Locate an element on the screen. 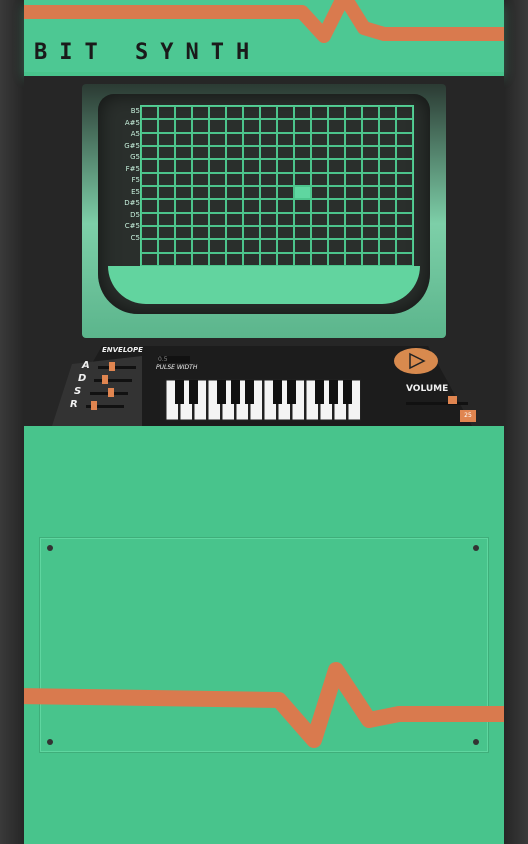 The image size is (528, 844). volume-slider-knob is located at coordinates (452, 400).